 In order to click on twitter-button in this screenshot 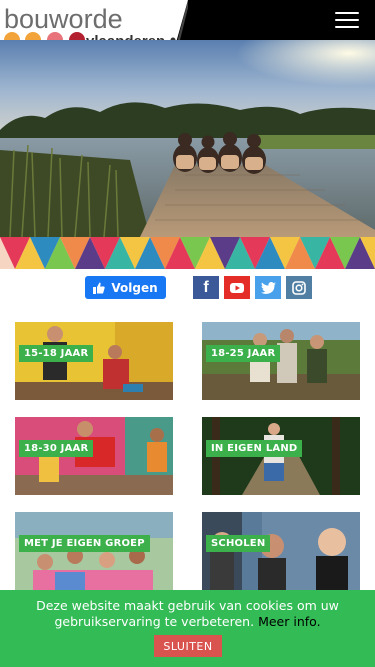, I will do `click(268, 287)`.